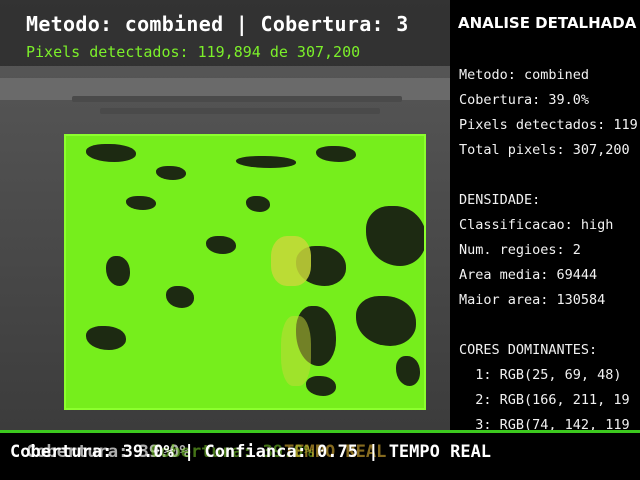 The width and height of the screenshot is (640, 480). What do you see at coordinates (193, 52) in the screenshot?
I see `header-subtitle: Pixels detectados: 119,894 de 307,200` at bounding box center [193, 52].